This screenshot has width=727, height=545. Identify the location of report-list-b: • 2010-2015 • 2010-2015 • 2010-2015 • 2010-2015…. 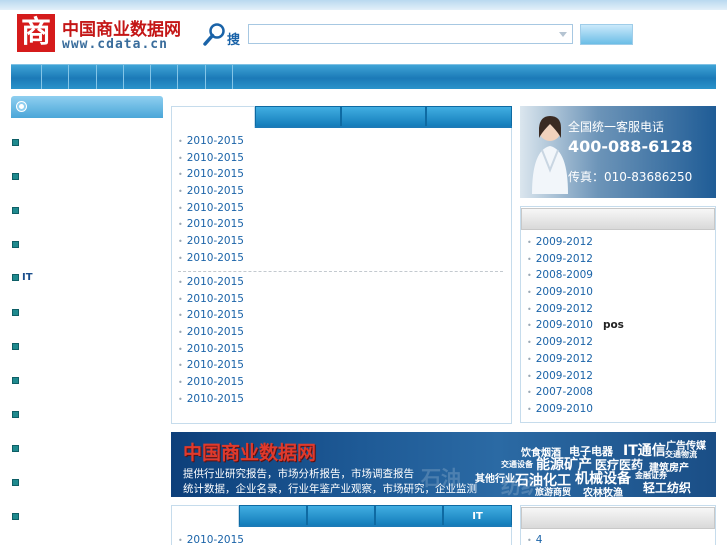
(211, 343).